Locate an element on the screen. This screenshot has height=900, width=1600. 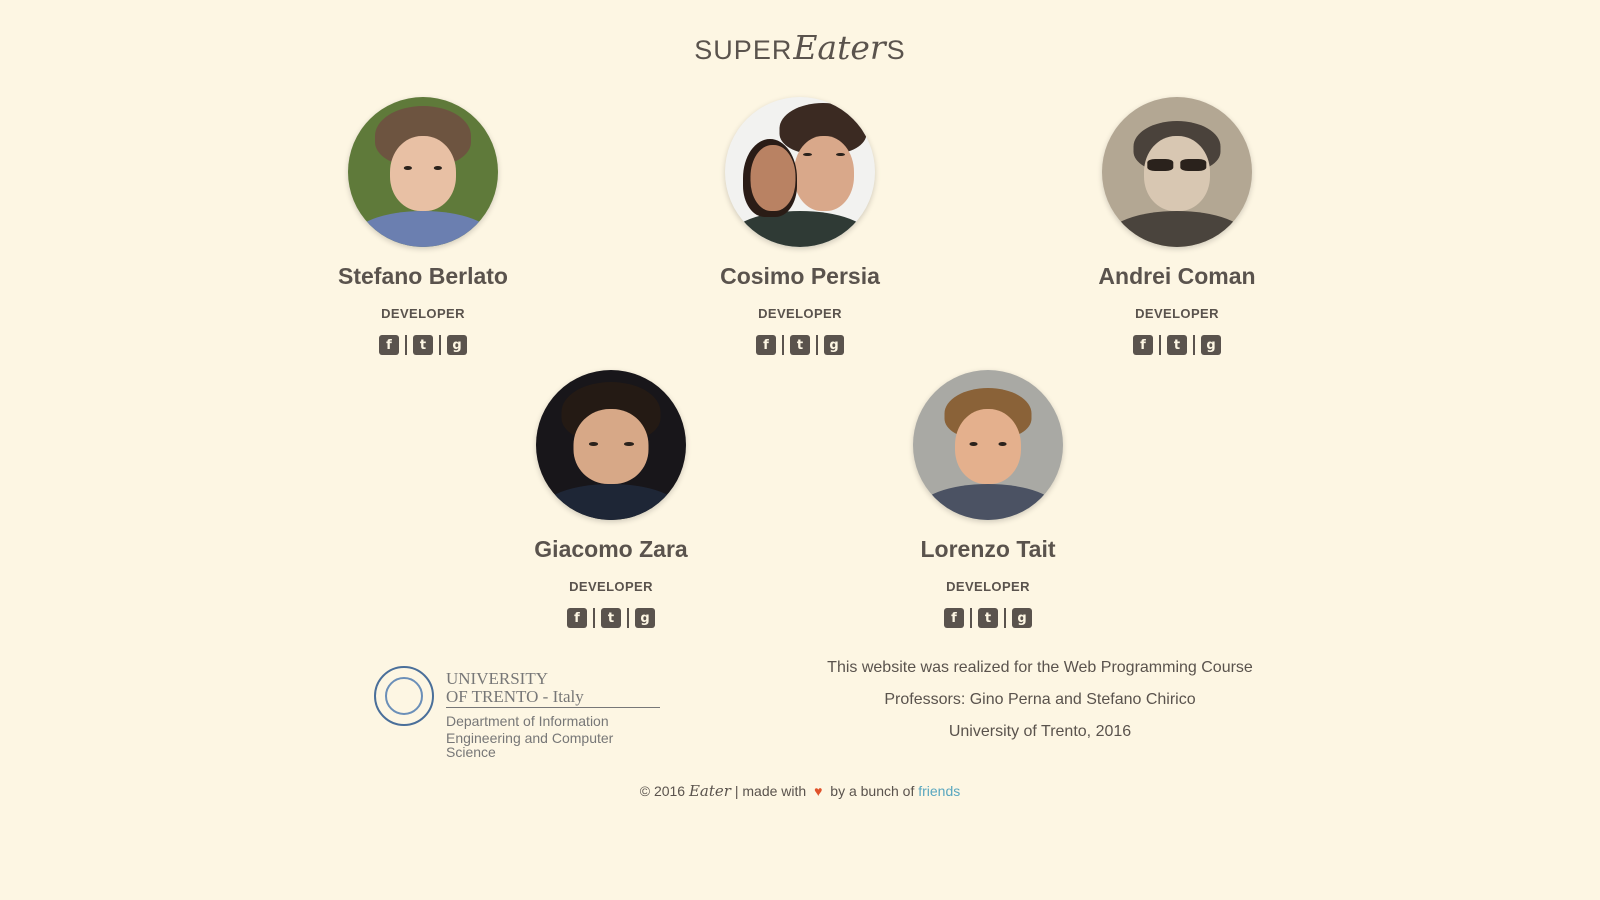
member-name: Cosimo Persia is located at coordinates (800, 276).